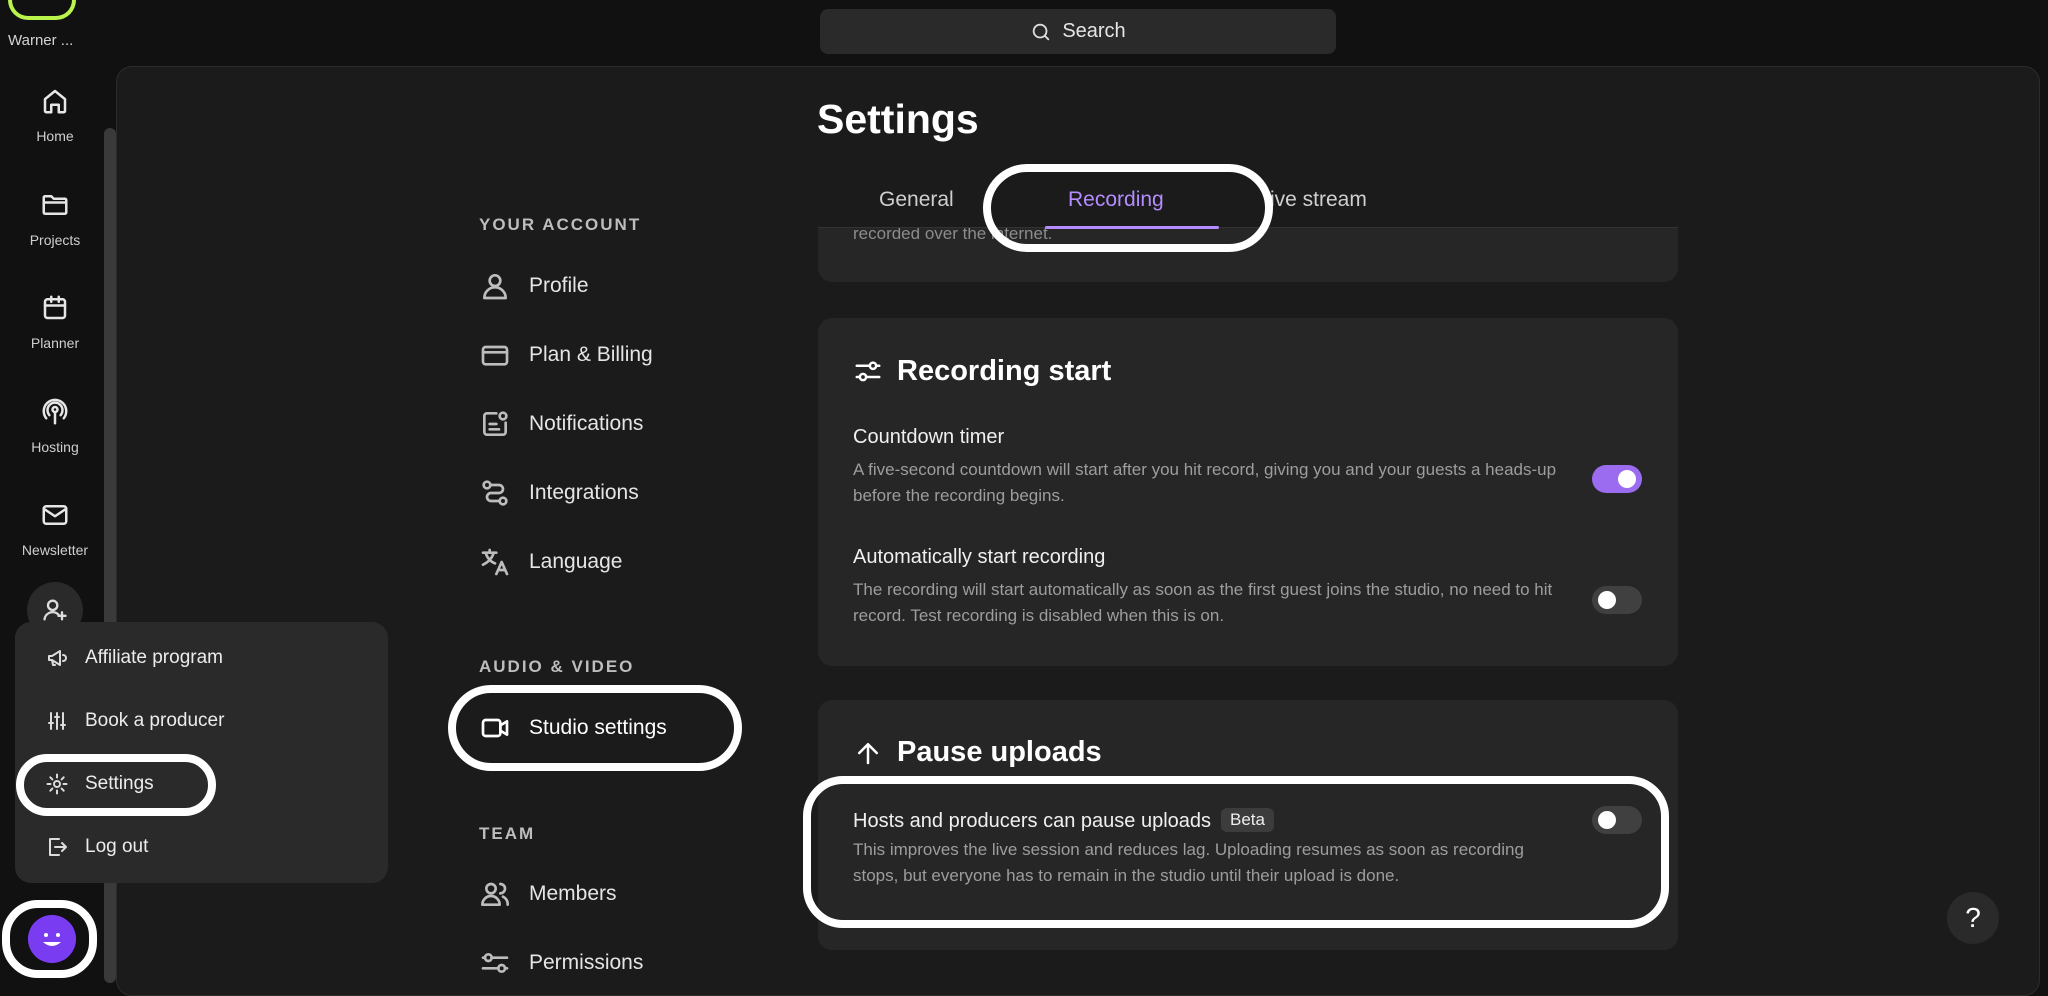 This screenshot has width=2048, height=996. What do you see at coordinates (559, 285) in the screenshot?
I see `nav-item-label: Profile` at bounding box center [559, 285].